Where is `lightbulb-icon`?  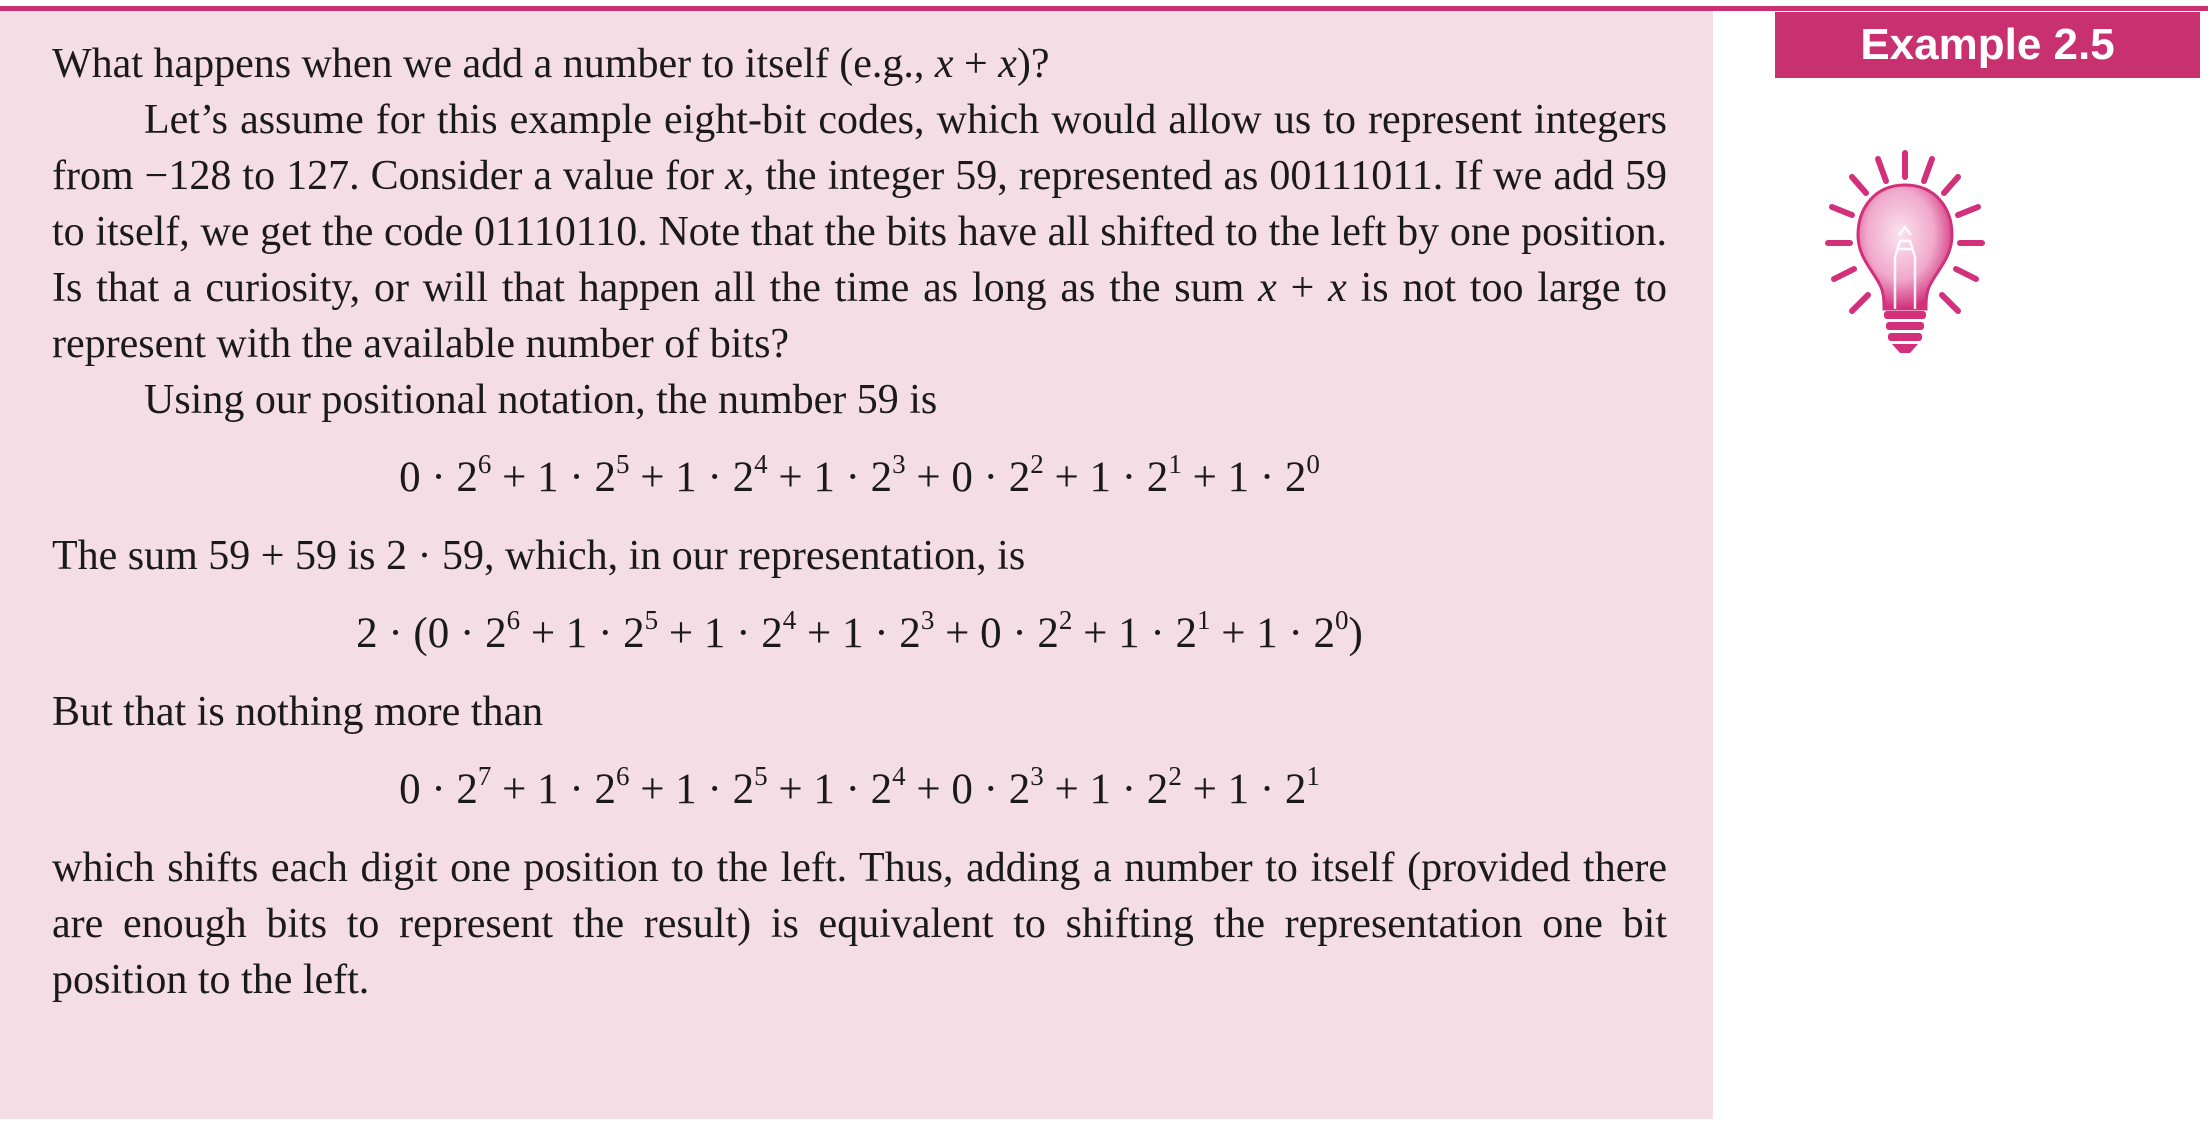 lightbulb-icon is located at coordinates (1905, 251).